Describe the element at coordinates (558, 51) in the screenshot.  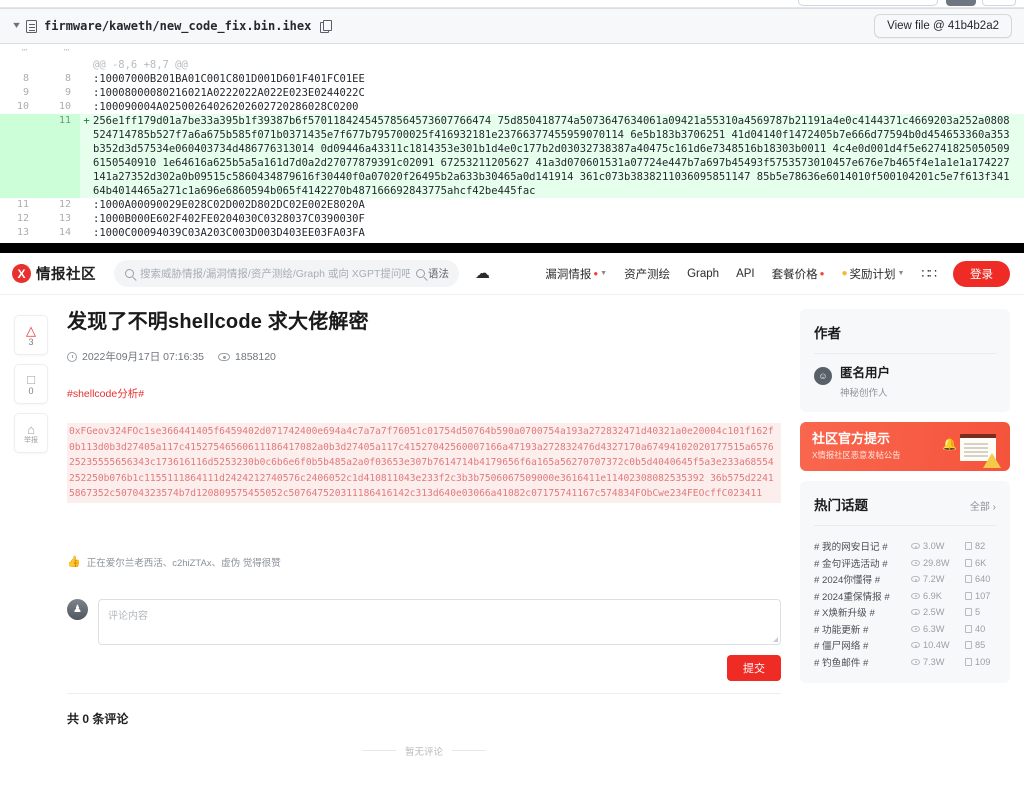
I see `diff-code-text` at that location.